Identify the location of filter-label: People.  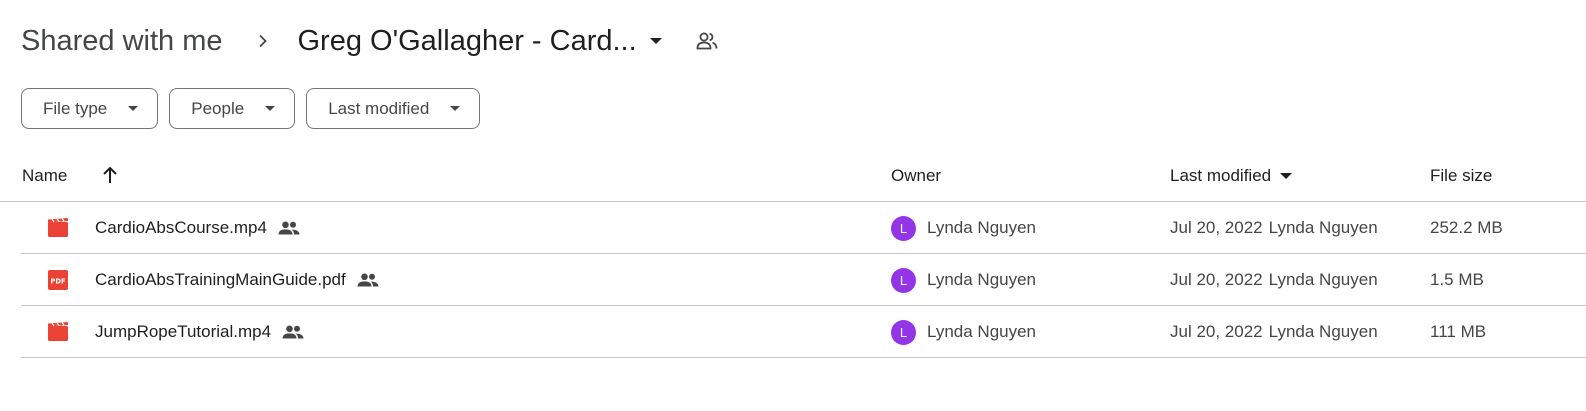
(218, 108).